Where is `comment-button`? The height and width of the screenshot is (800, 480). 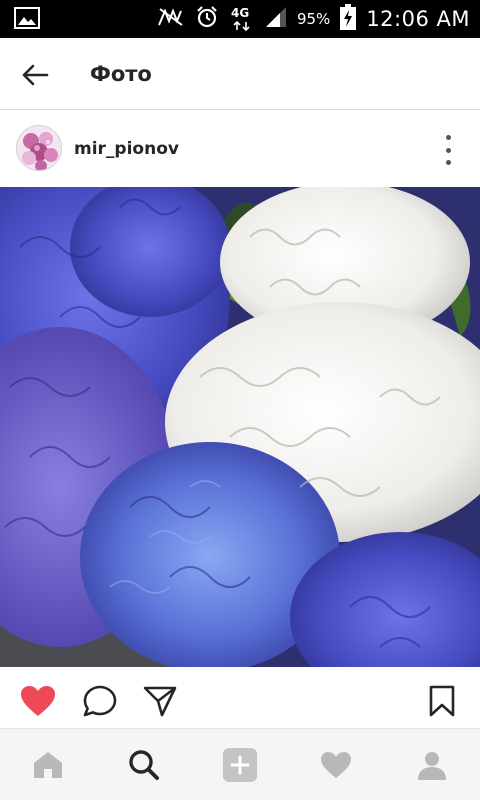 comment-button is located at coordinates (100, 701).